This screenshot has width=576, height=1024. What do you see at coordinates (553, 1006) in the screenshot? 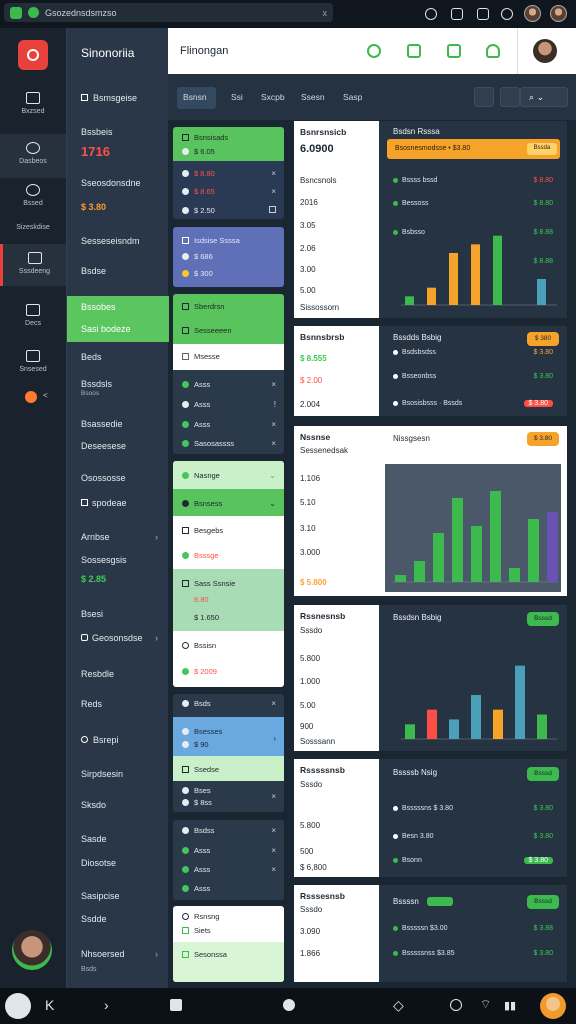
I see `user-avatar` at bounding box center [553, 1006].